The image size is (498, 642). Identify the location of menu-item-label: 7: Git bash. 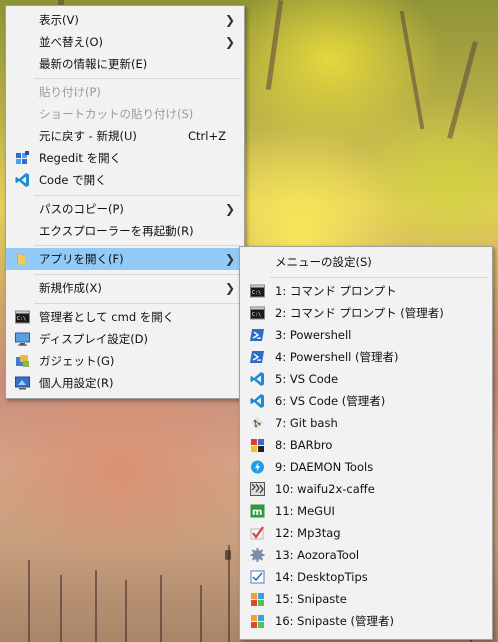
(306, 423).